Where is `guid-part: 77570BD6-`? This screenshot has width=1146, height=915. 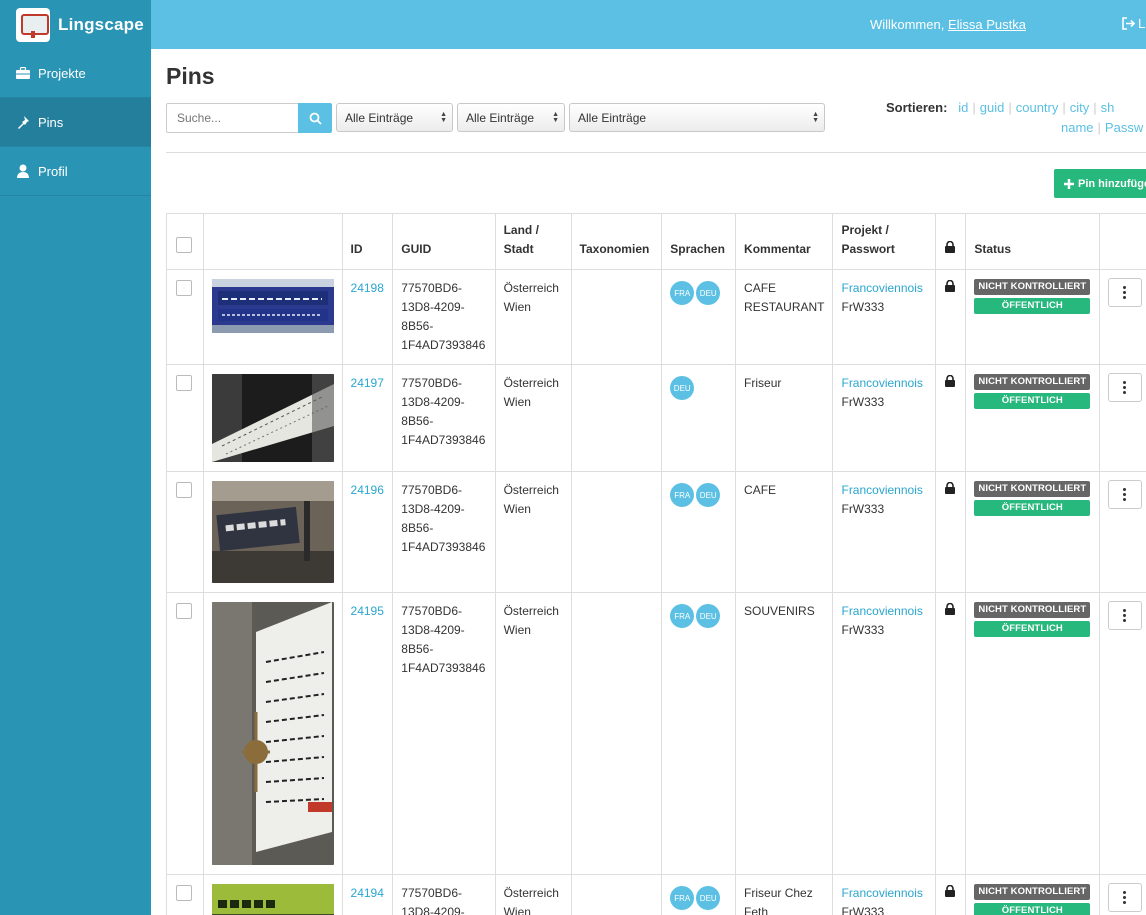
guid-part: 77570BD6- is located at coordinates (432, 288).